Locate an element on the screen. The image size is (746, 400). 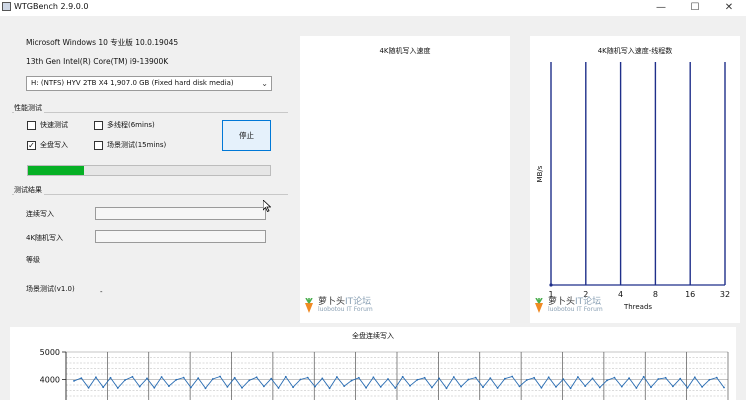
x-tick-label: 16 is located at coordinates (690, 294).